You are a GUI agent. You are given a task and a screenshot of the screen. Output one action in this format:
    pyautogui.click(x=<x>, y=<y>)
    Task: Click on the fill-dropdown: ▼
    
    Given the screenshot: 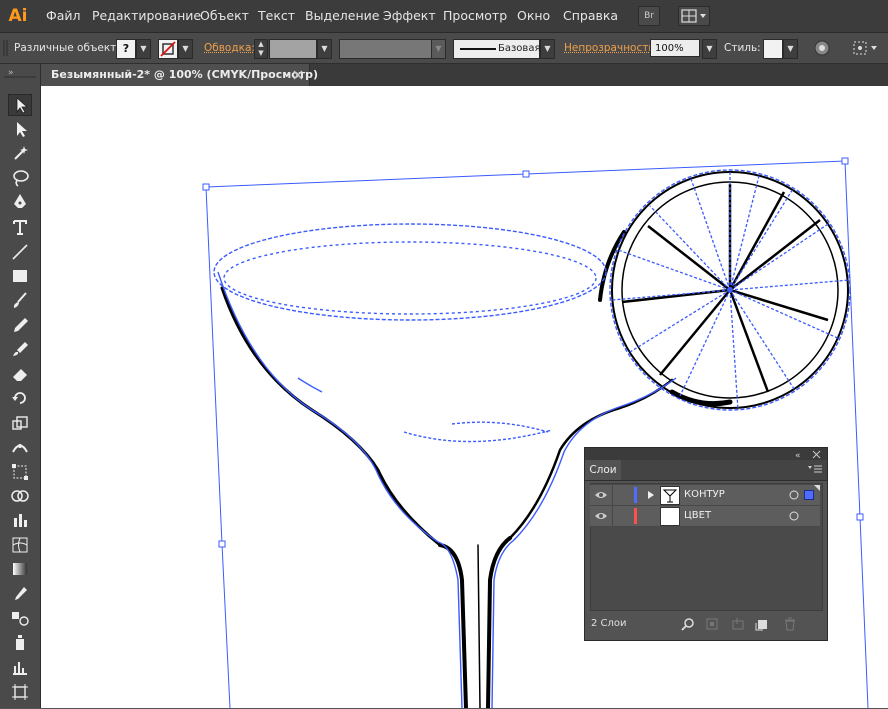 What is the action you would take?
    pyautogui.click(x=143, y=49)
    